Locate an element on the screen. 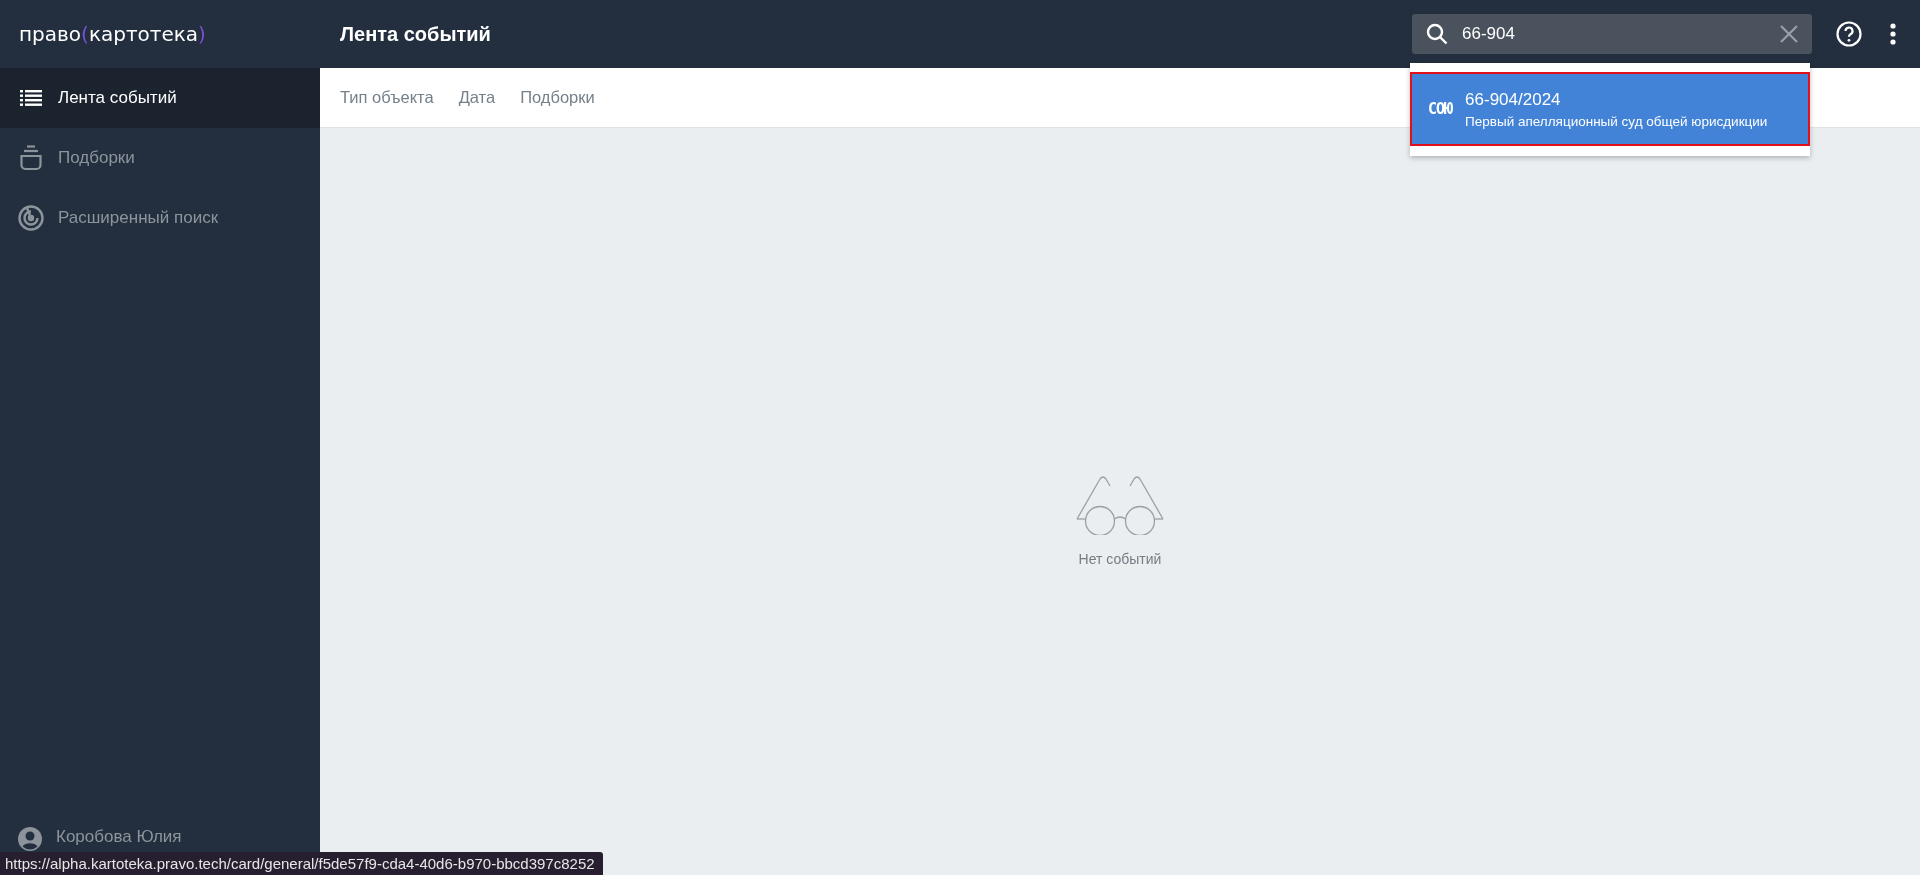  empty-message: Нет событий is located at coordinates (1120, 559).